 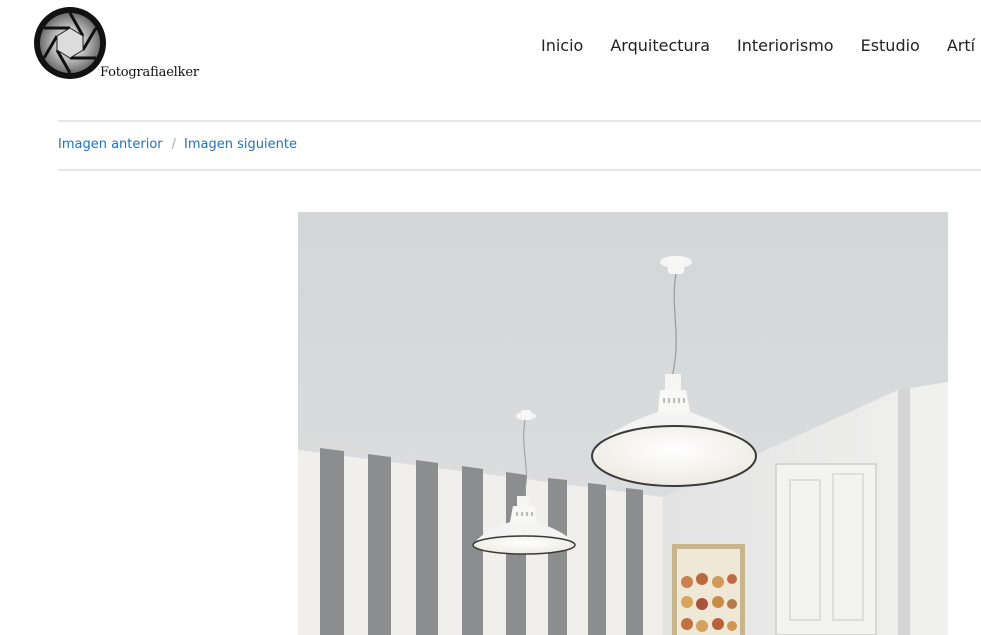 What do you see at coordinates (890, 46) in the screenshot?
I see `nav-item-estudio: Estudio` at bounding box center [890, 46].